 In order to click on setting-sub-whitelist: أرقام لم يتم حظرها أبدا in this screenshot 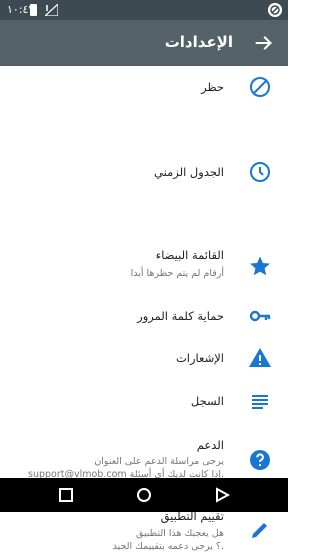, I will do `click(177, 273)`.